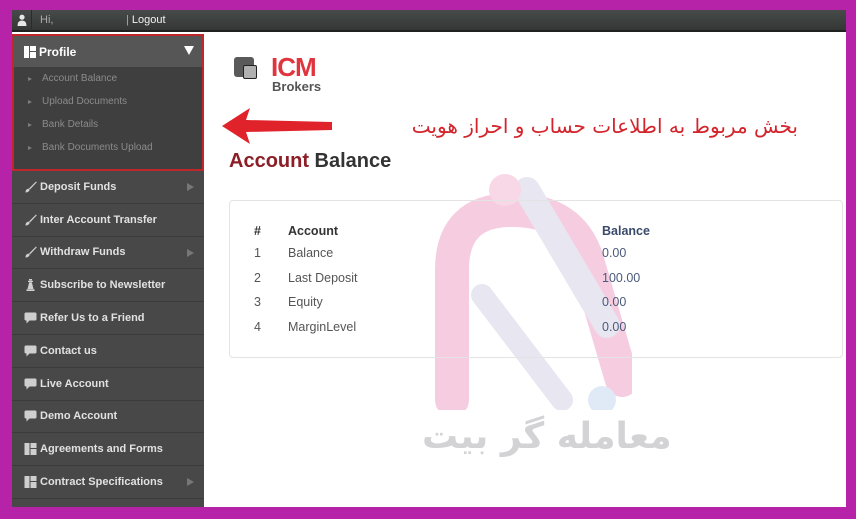  Describe the element at coordinates (79, 416) in the screenshot. I see `sidebar-item-label: Demo Account` at that location.